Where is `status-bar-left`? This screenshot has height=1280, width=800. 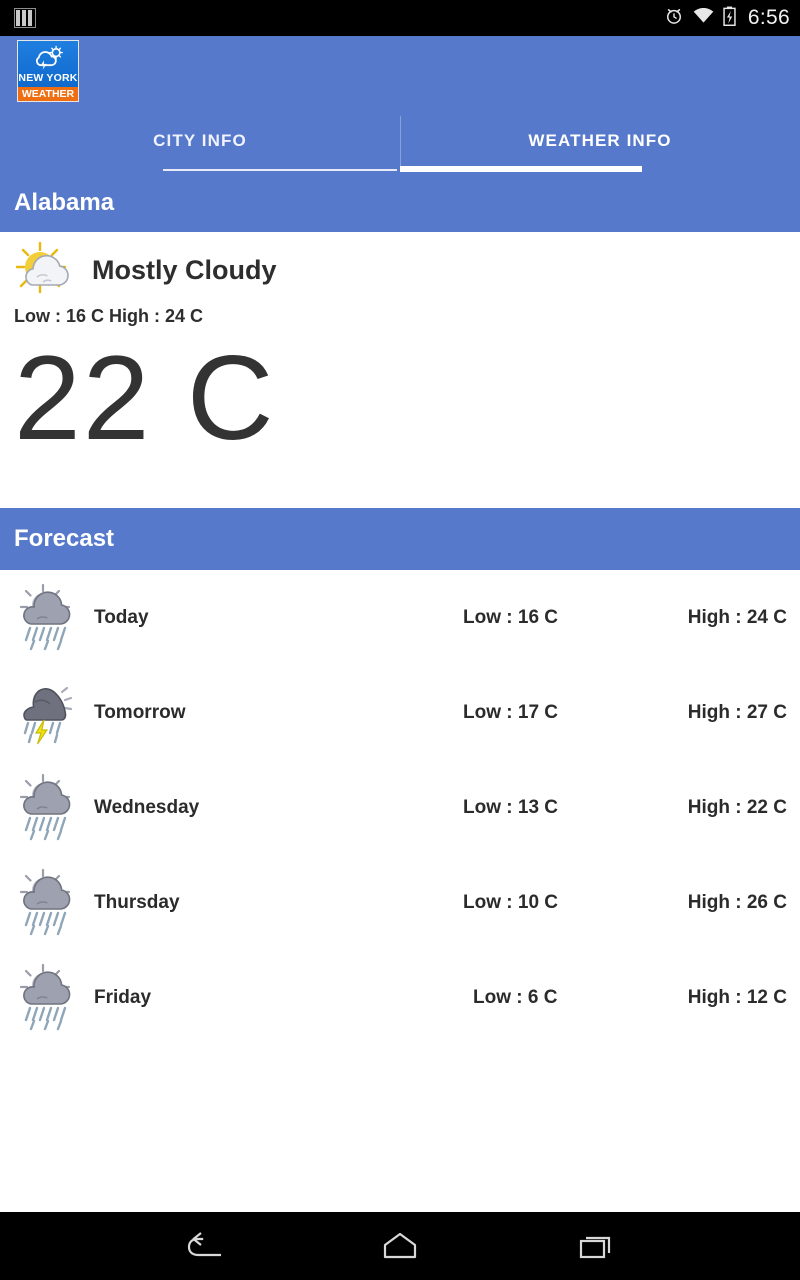
status-bar-left is located at coordinates (25, 18).